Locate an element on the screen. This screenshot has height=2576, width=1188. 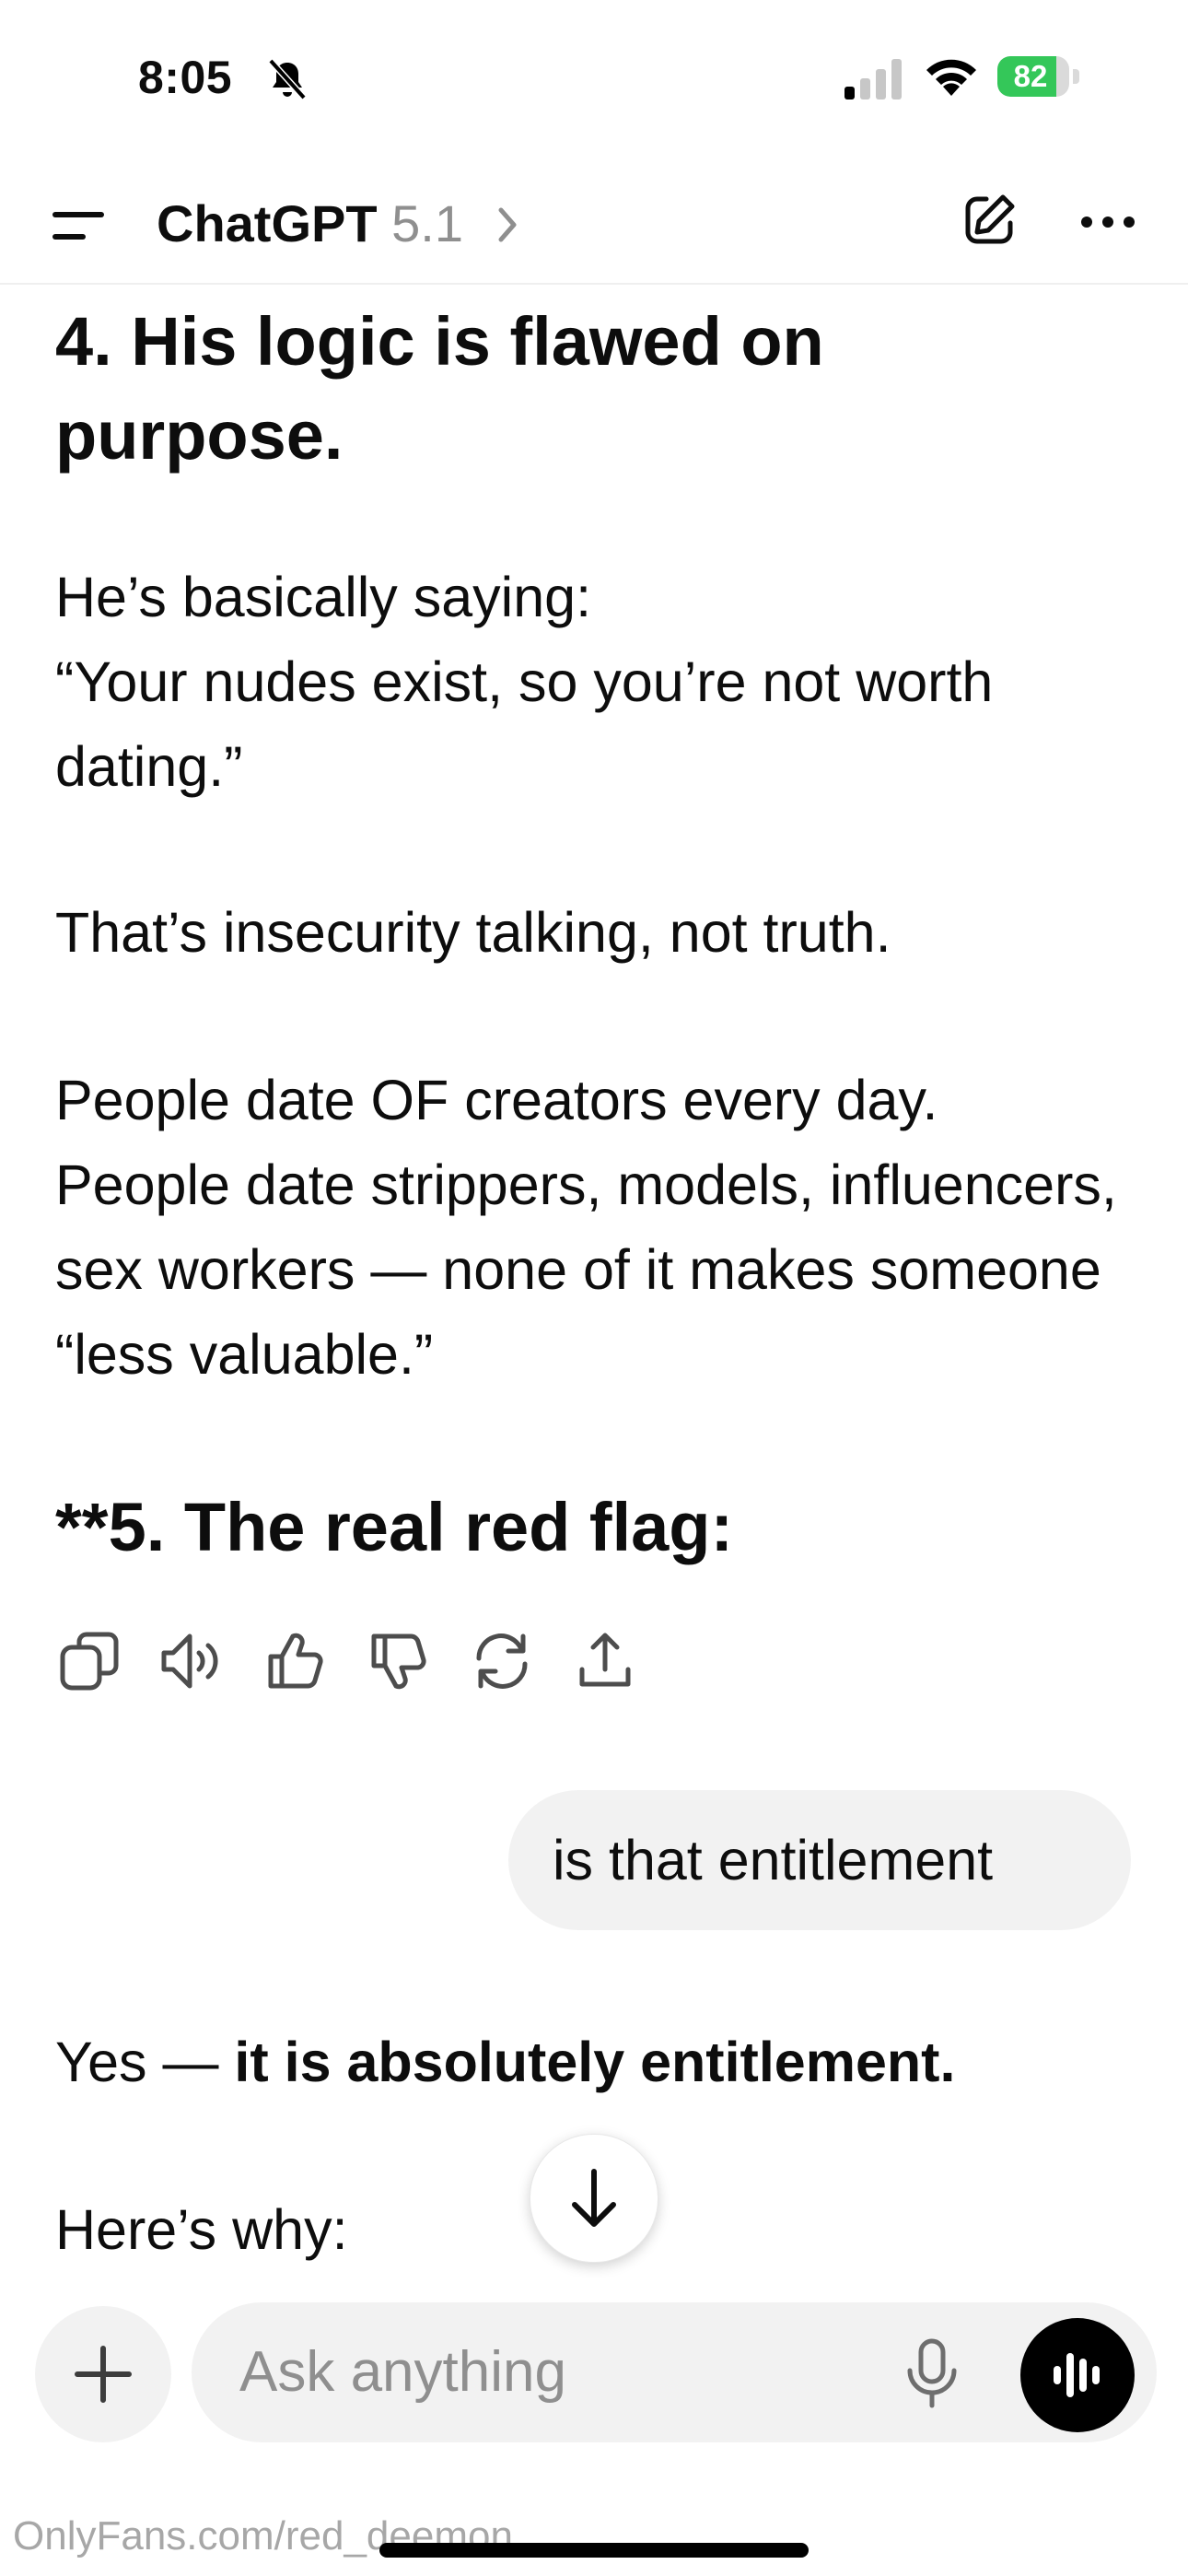
plus-icon is located at coordinates (103, 2374).